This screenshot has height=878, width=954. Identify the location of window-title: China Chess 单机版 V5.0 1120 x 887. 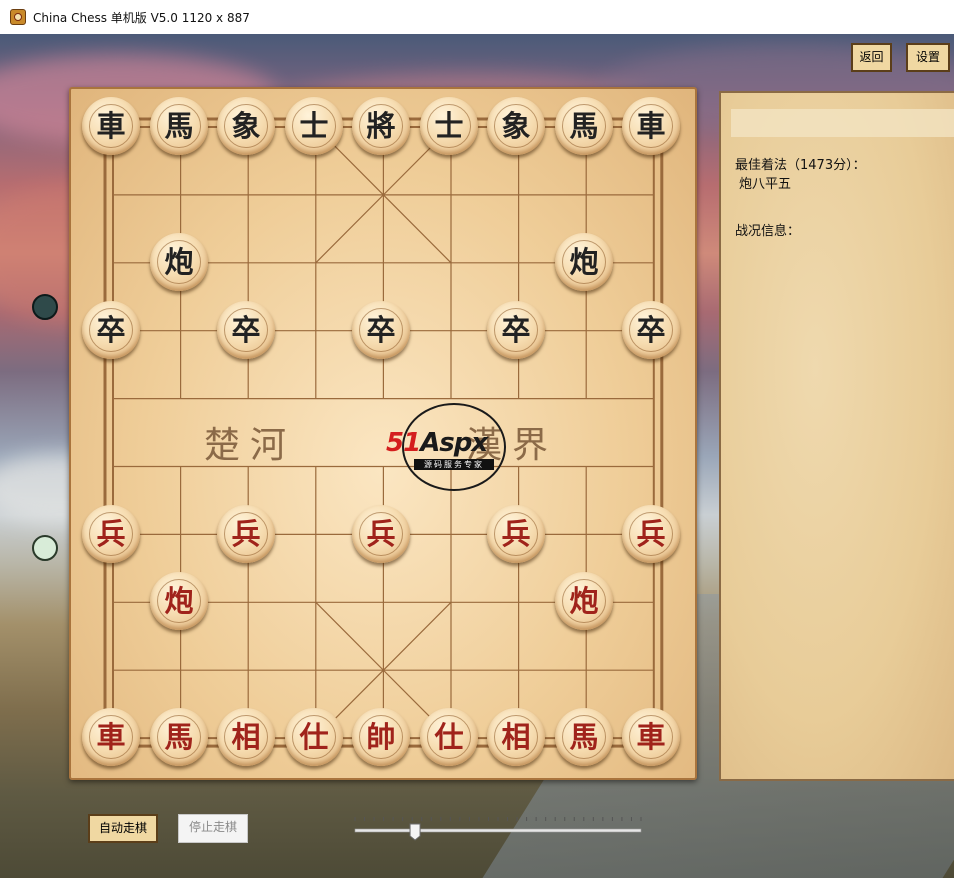
(141, 17).